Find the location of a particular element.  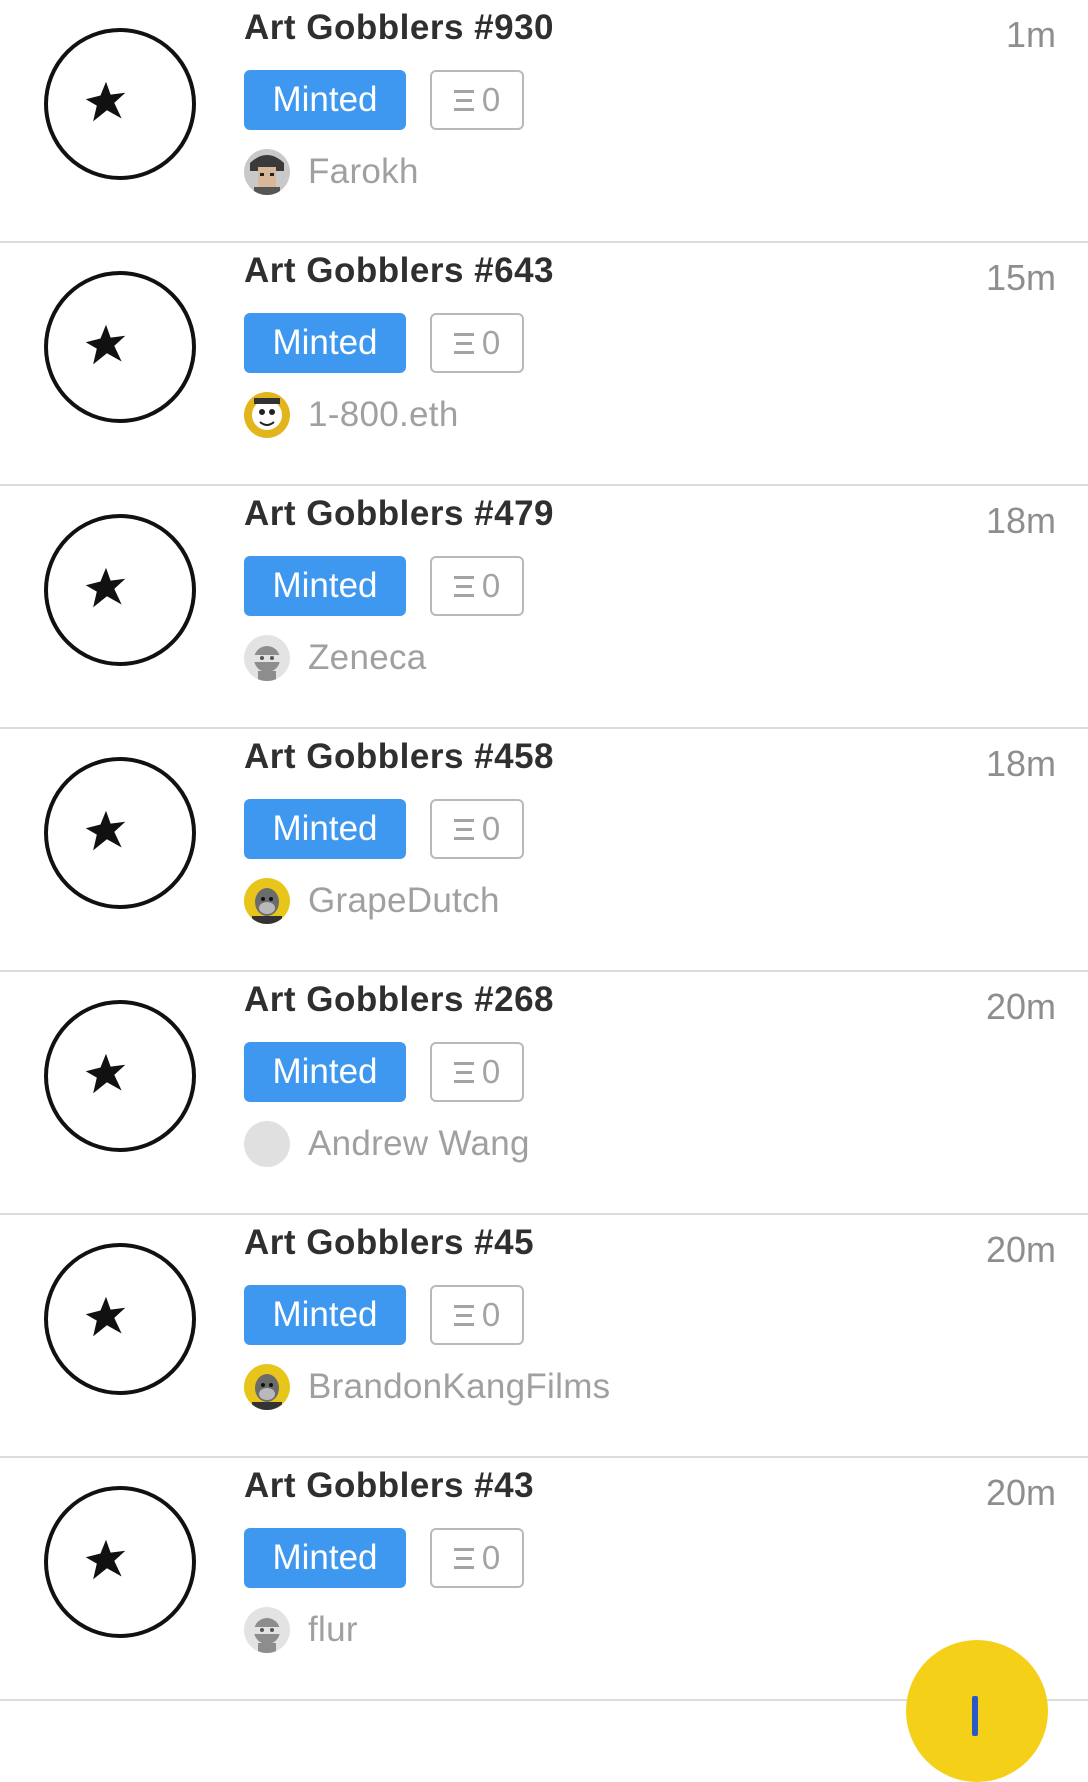

username: BrandonKangFilms is located at coordinates (459, 1387).